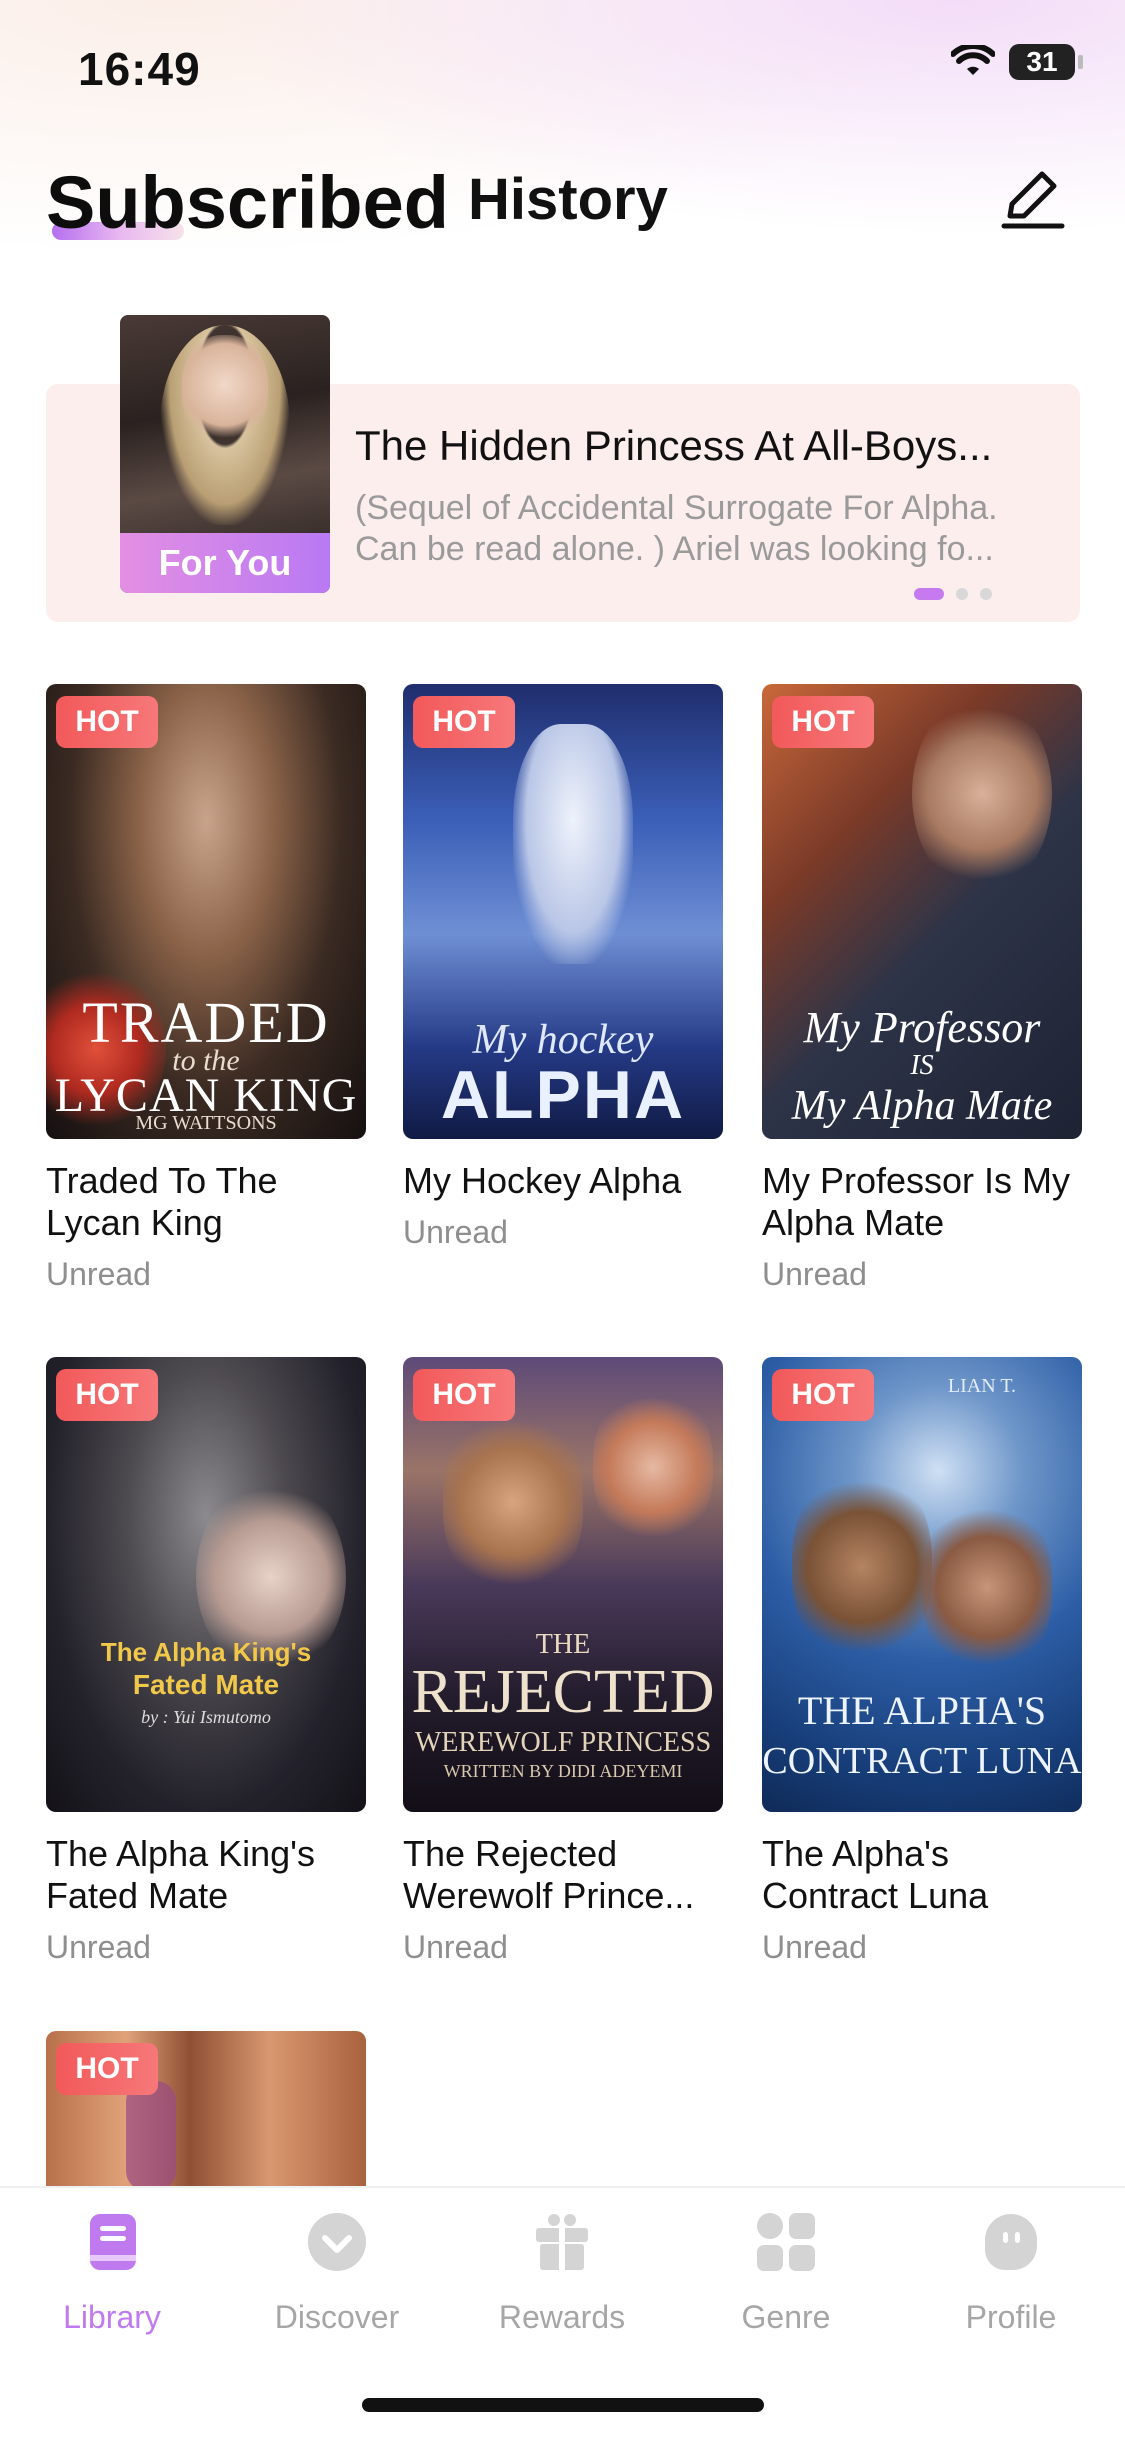 Image resolution: width=1125 pixels, height=2438 pixels. Describe the element at coordinates (206, 1684) in the screenshot. I see `cover-title-2: Fated Mate` at that location.